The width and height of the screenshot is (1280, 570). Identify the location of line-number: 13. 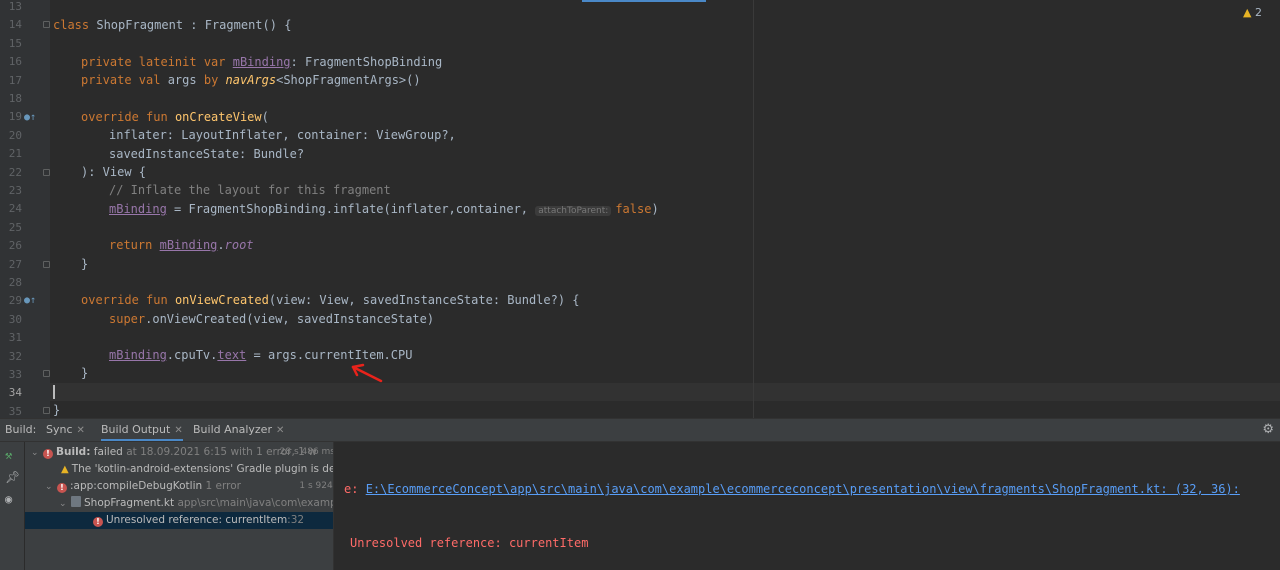
(15, 6).